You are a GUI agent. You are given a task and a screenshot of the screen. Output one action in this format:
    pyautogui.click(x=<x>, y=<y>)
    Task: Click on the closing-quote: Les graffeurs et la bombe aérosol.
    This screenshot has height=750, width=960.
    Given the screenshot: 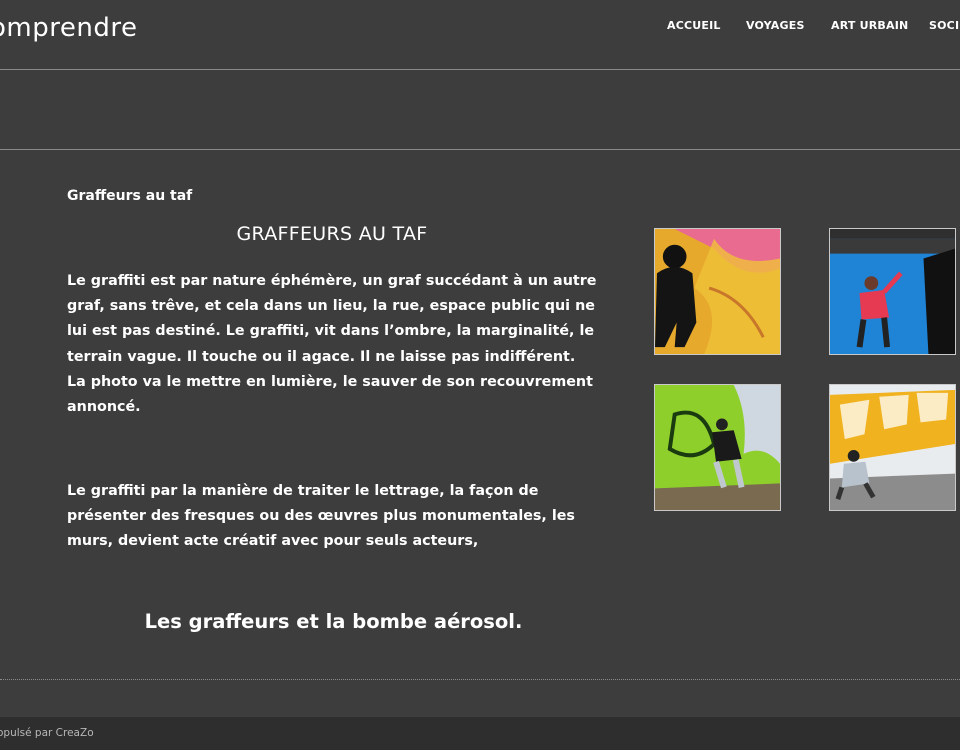 What is the action you would take?
    pyautogui.click(x=333, y=621)
    